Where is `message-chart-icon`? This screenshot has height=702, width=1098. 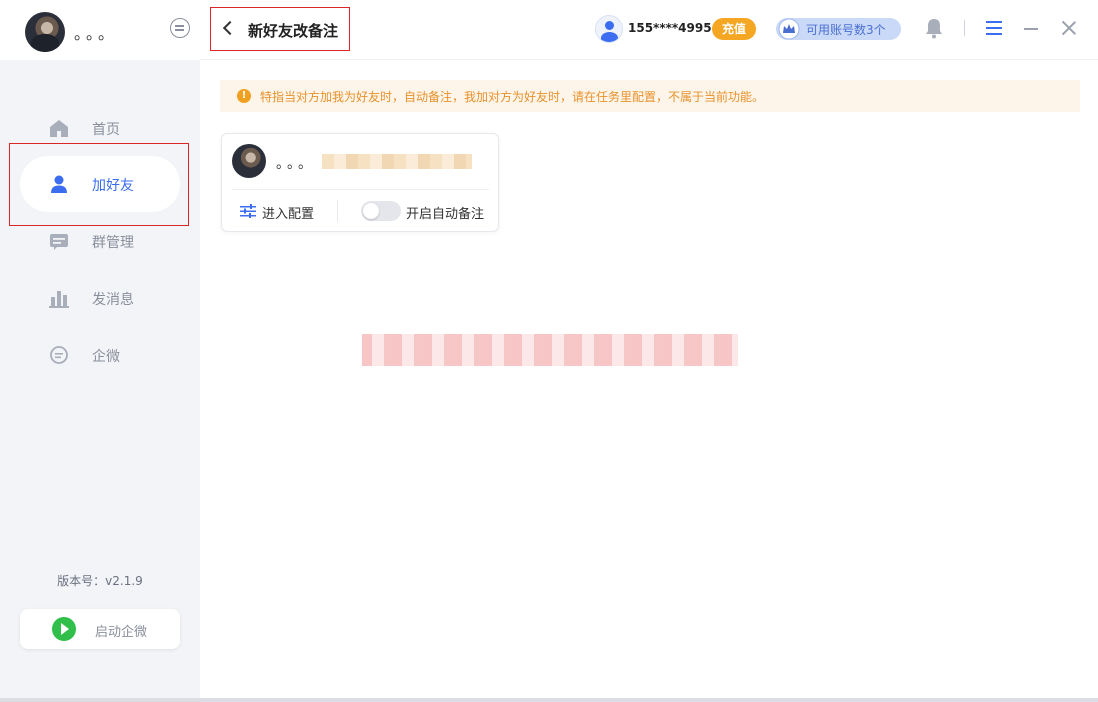 message-chart-icon is located at coordinates (59, 299).